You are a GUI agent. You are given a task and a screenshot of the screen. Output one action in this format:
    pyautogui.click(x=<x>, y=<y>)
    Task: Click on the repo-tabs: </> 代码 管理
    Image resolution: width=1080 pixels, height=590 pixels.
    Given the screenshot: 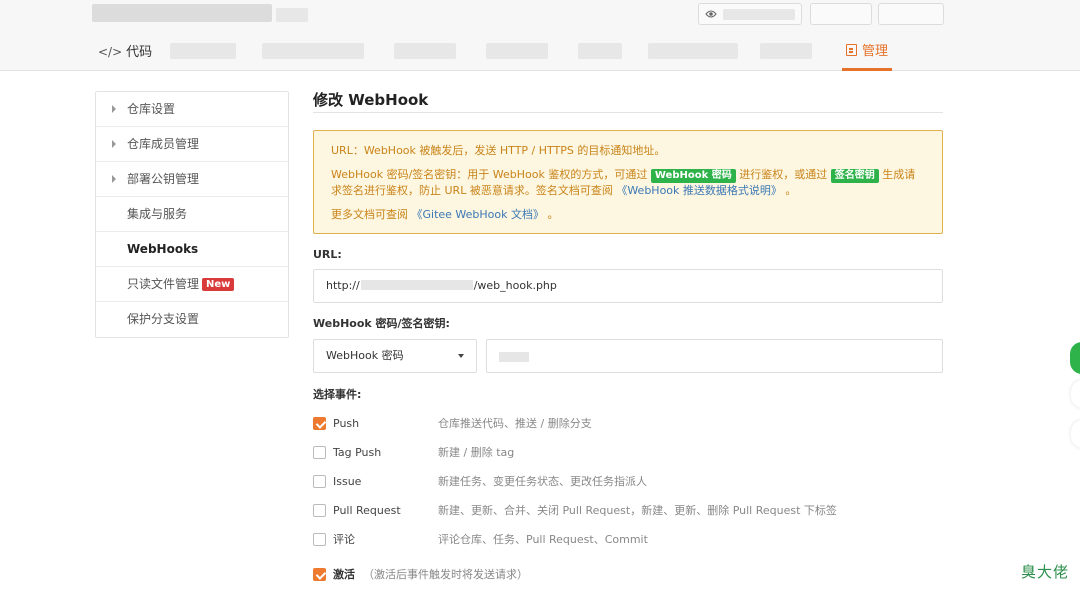 What is the action you would take?
    pyautogui.click(x=540, y=53)
    